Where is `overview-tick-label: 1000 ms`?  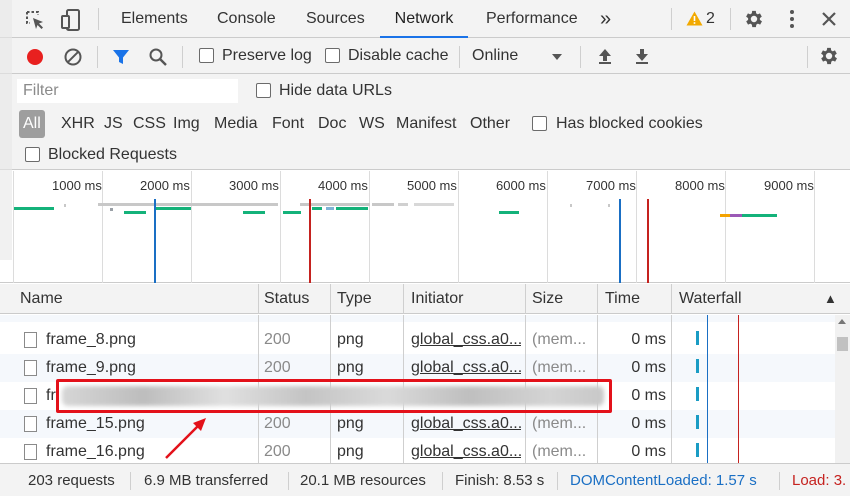
overview-tick-label: 1000 ms is located at coordinates (77, 185).